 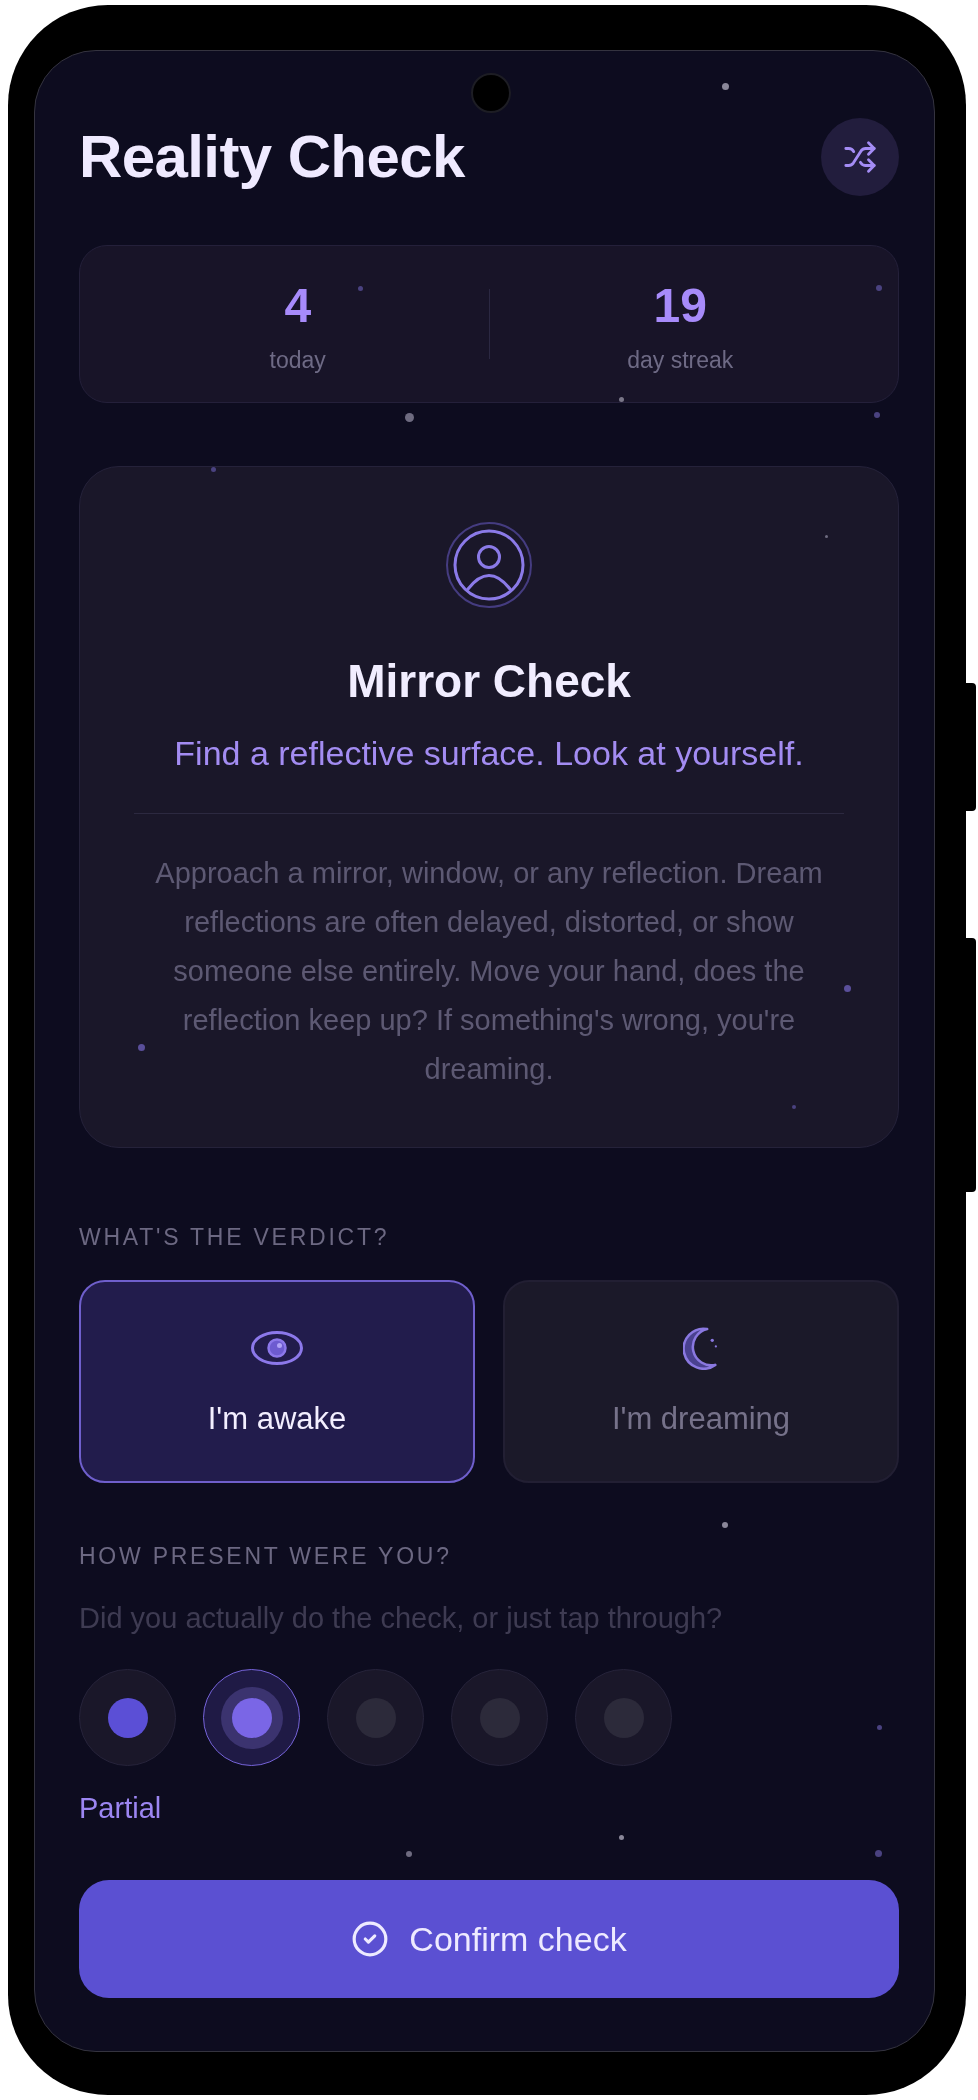 What do you see at coordinates (265, 1556) in the screenshot?
I see `section-heading: HOW PRESENT WERE YOU?` at bounding box center [265, 1556].